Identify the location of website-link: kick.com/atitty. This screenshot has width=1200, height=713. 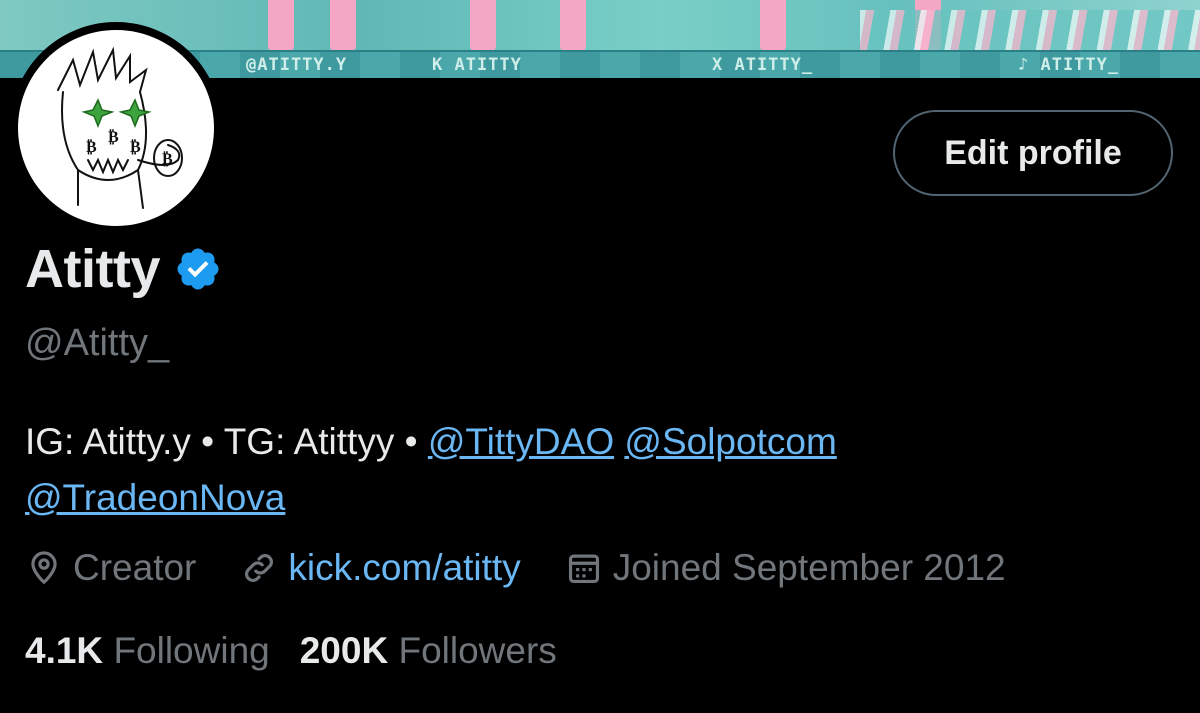
(404, 568).